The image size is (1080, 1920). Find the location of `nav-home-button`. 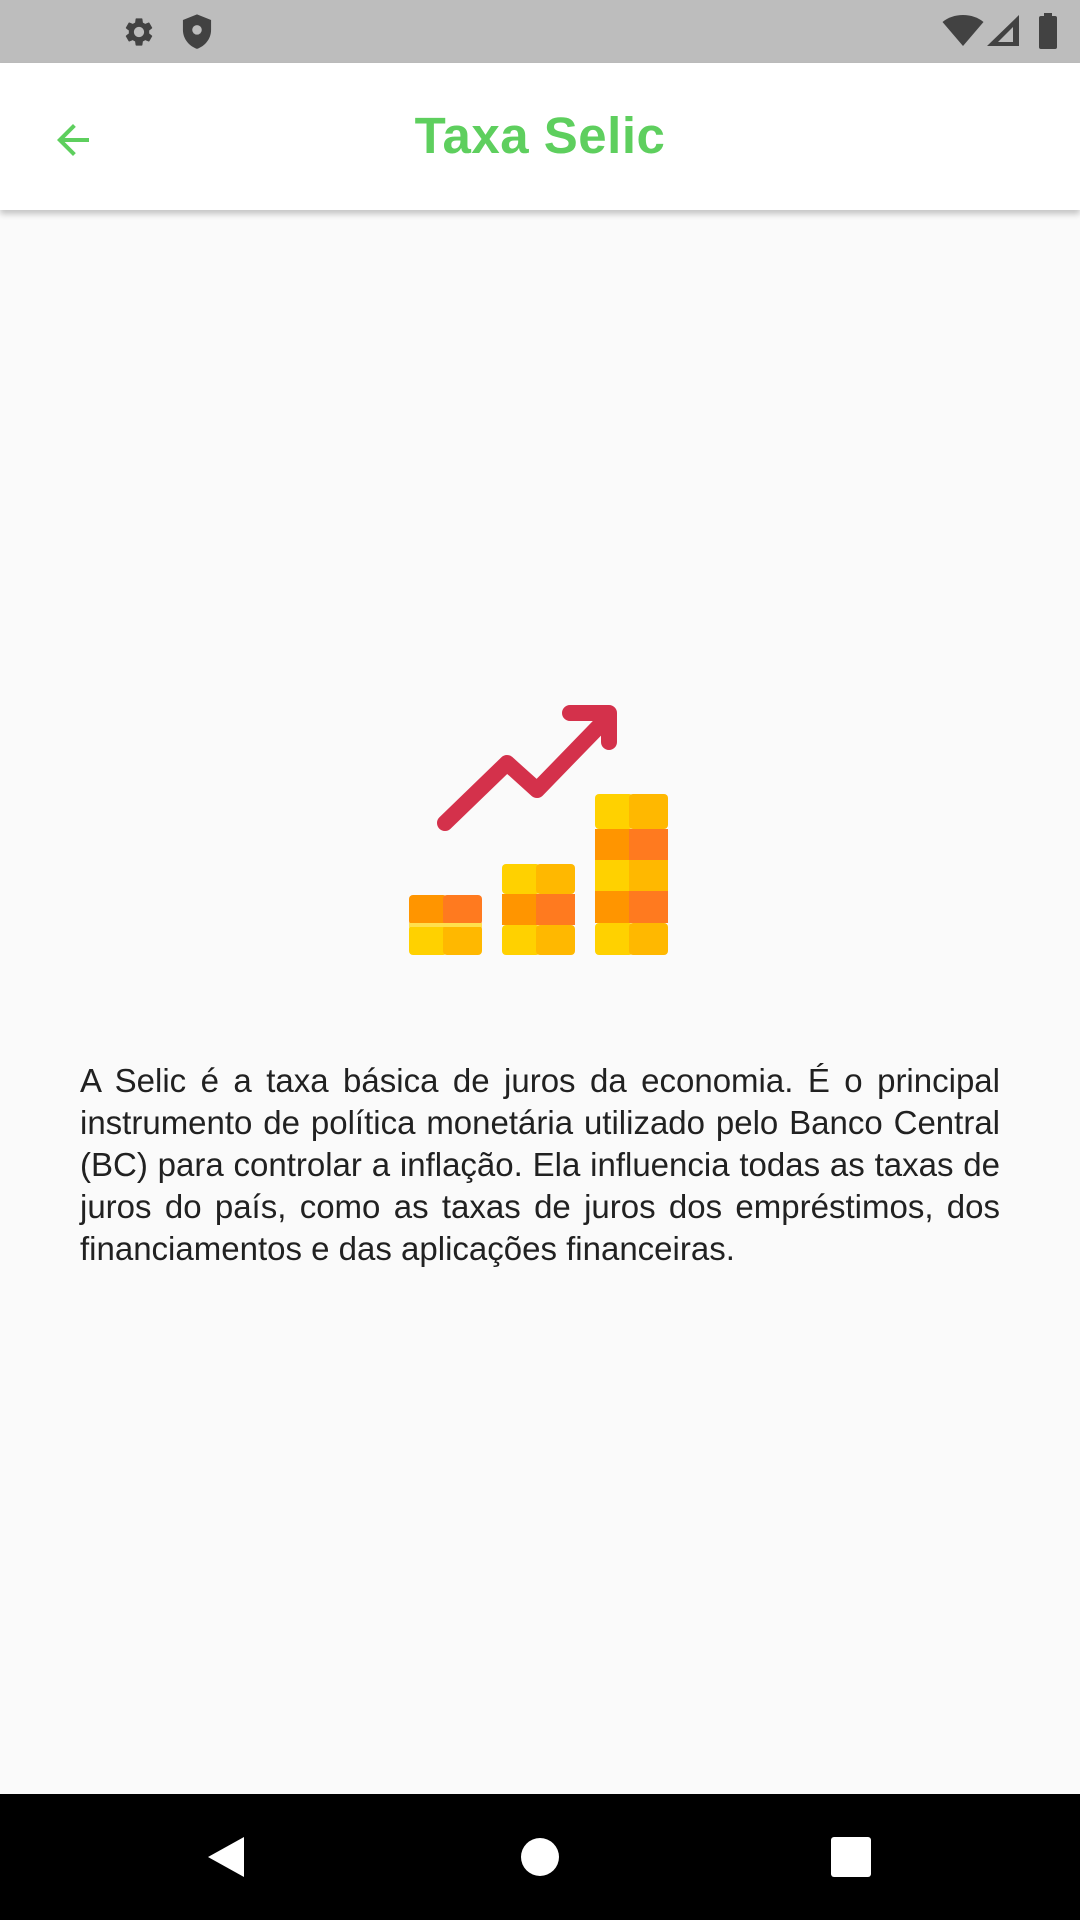

nav-home-button is located at coordinates (540, 1857).